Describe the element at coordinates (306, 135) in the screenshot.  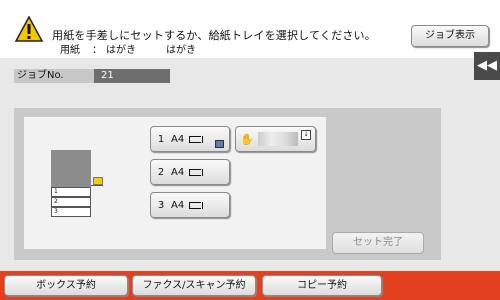
I see `paper-set-icon: ↓` at that location.